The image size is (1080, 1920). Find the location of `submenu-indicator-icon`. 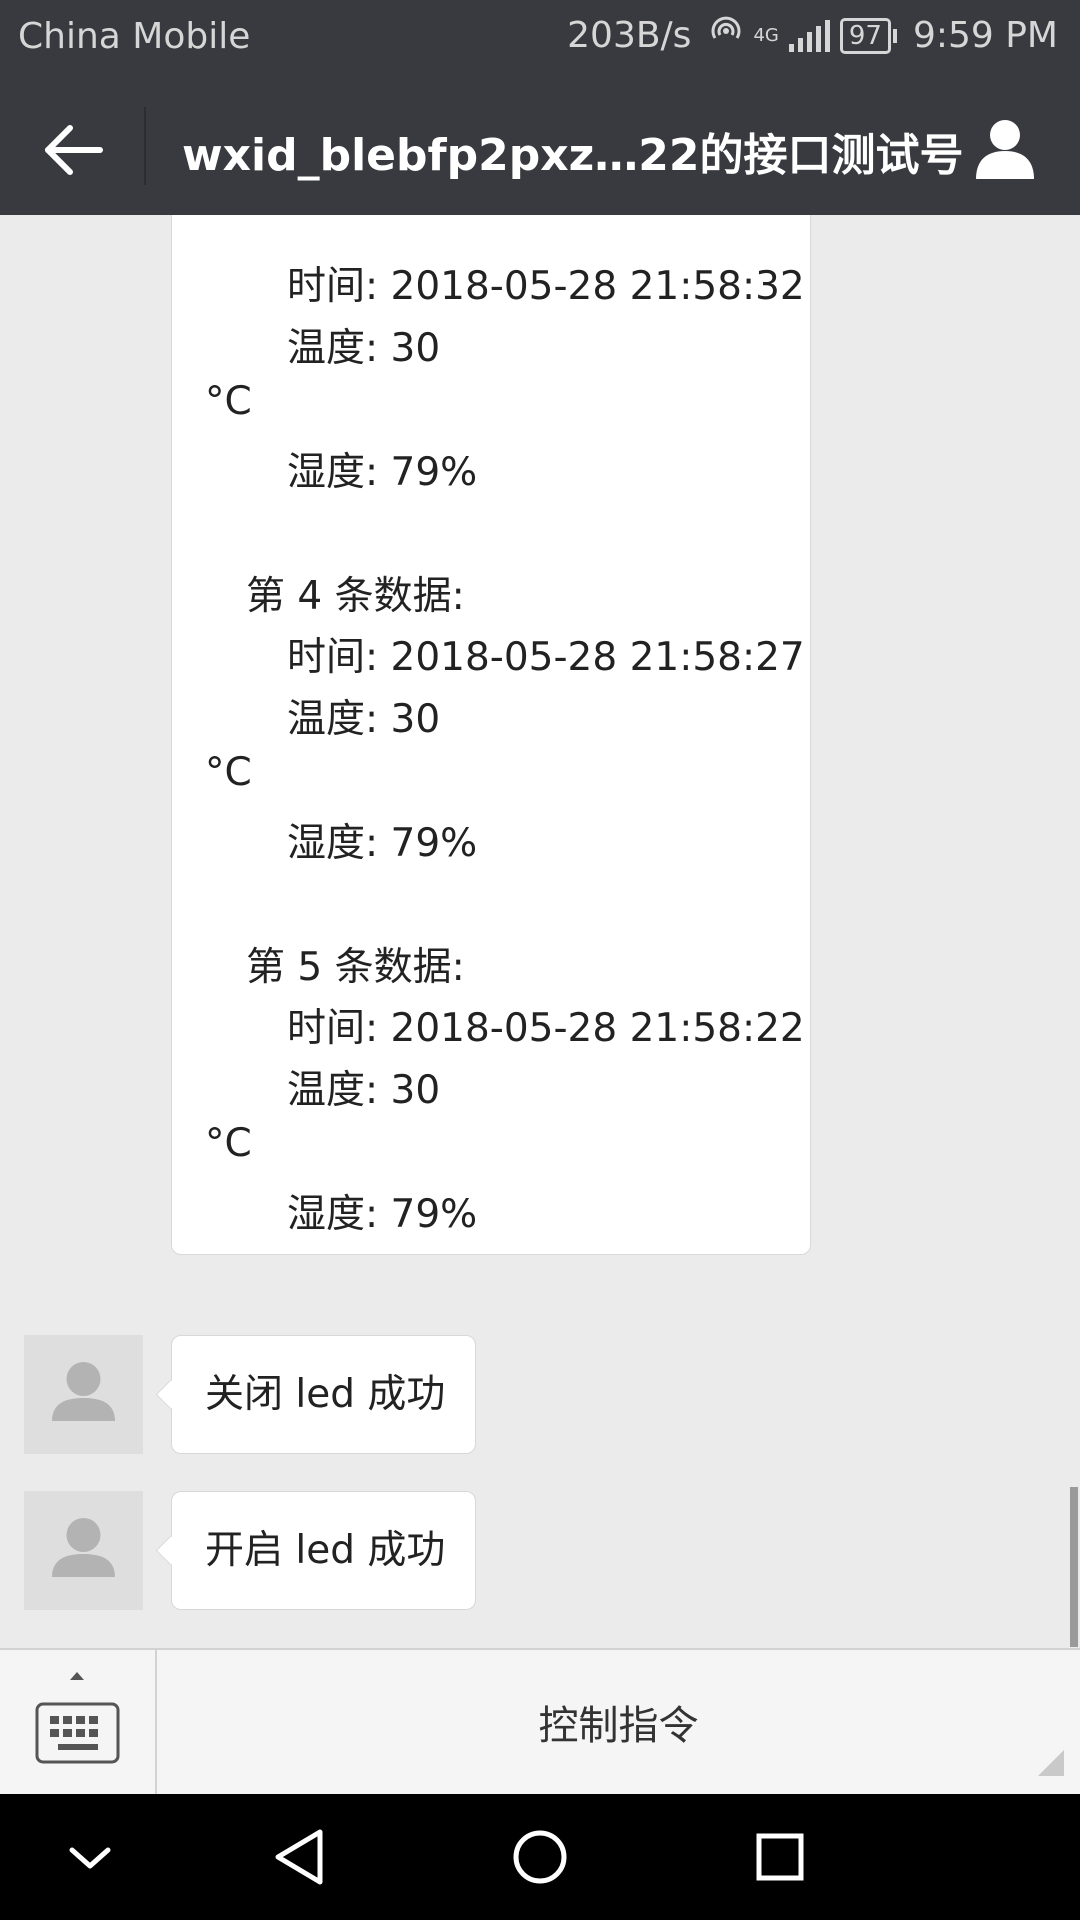

submenu-indicator-icon is located at coordinates (1051, 1763).